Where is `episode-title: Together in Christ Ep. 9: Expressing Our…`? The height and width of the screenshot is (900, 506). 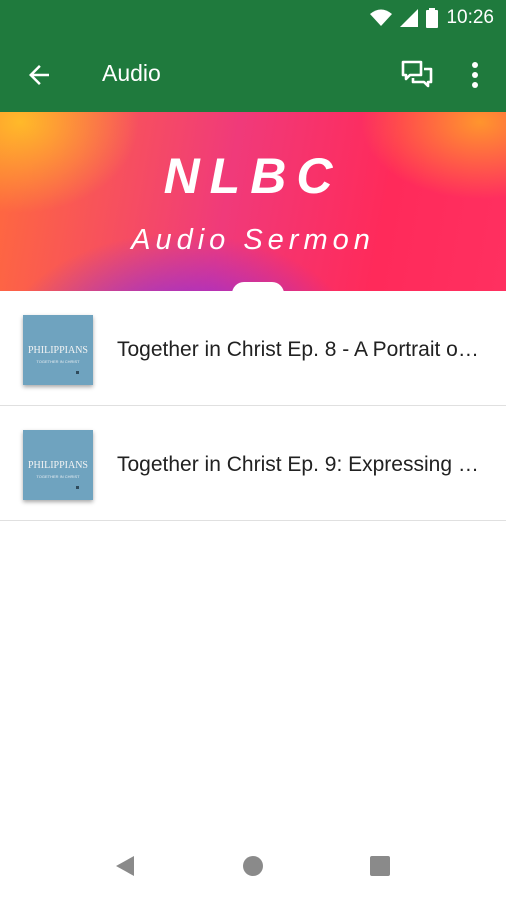 episode-title: Together in Christ Ep. 9: Expressing Our… is located at coordinates (299, 464).